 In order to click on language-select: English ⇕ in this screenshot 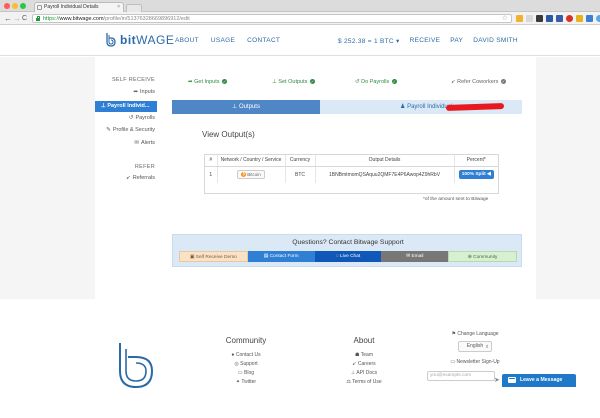, I will do `click(475, 346)`.